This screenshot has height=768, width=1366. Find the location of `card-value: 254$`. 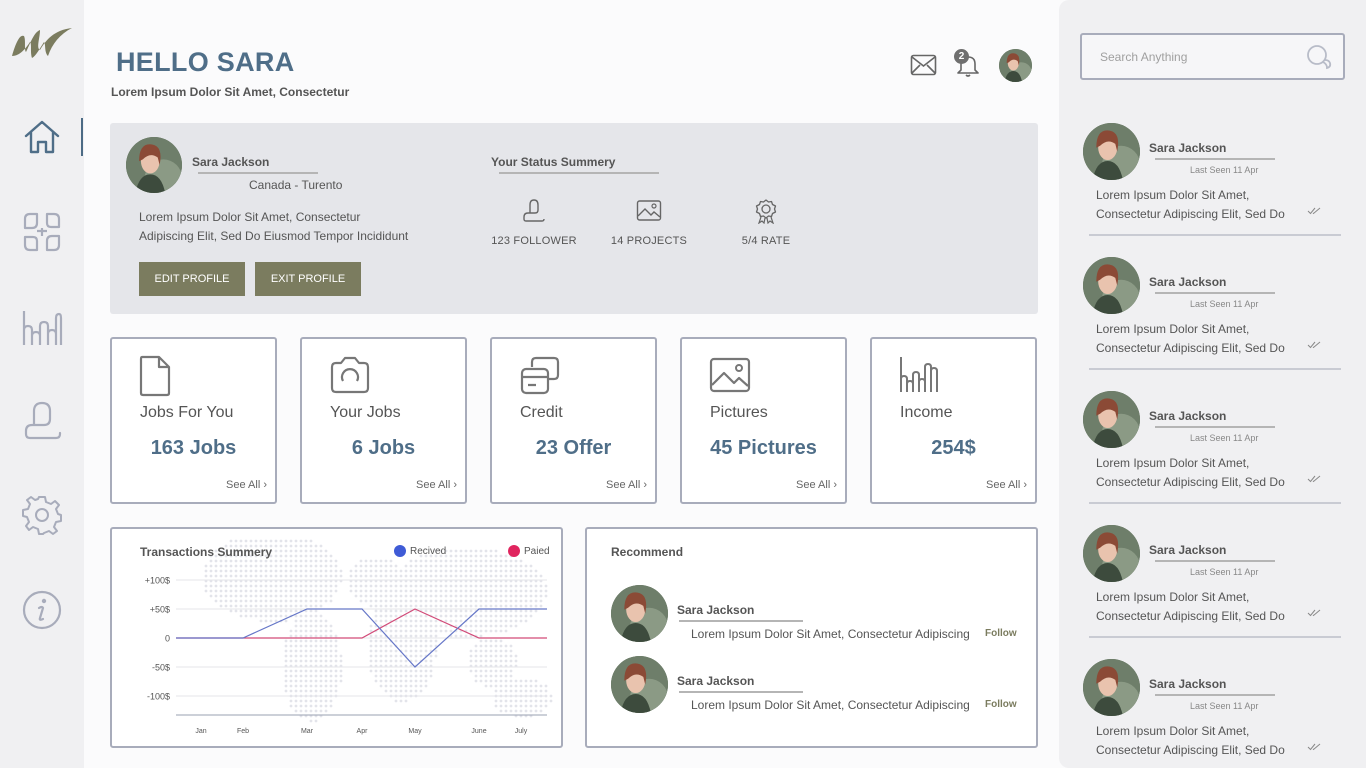

card-value: 254$ is located at coordinates (953, 448).